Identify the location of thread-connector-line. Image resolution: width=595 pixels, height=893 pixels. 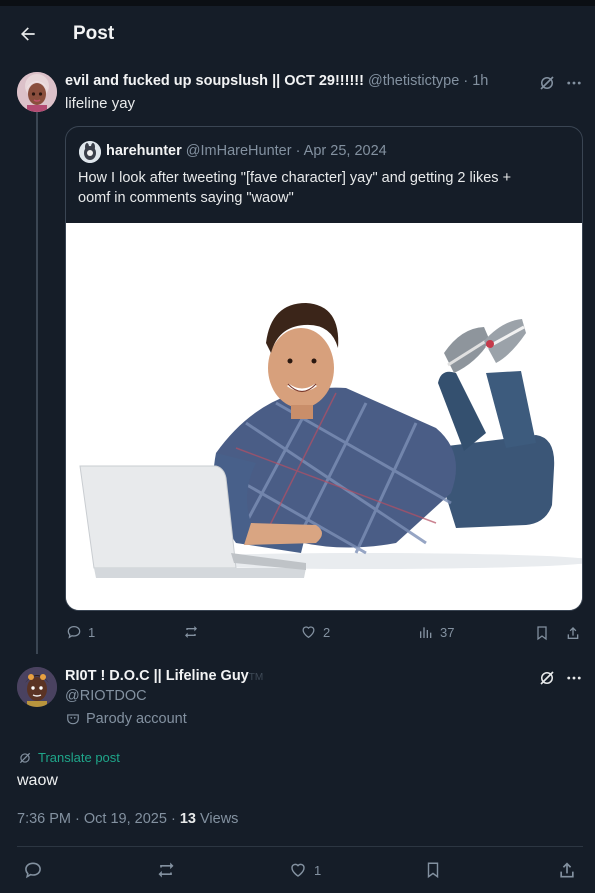
(37, 383).